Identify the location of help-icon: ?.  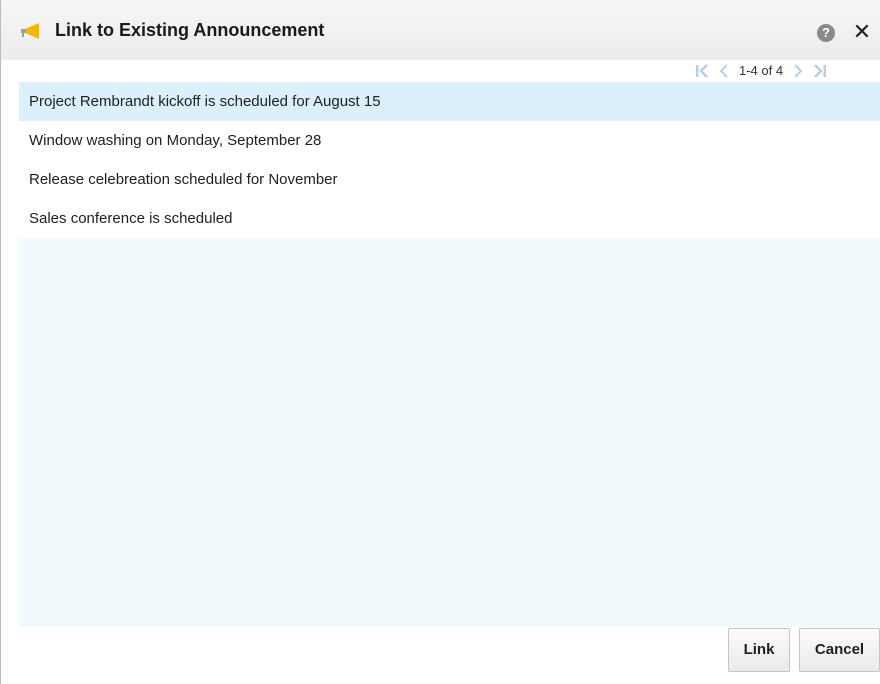
(826, 33).